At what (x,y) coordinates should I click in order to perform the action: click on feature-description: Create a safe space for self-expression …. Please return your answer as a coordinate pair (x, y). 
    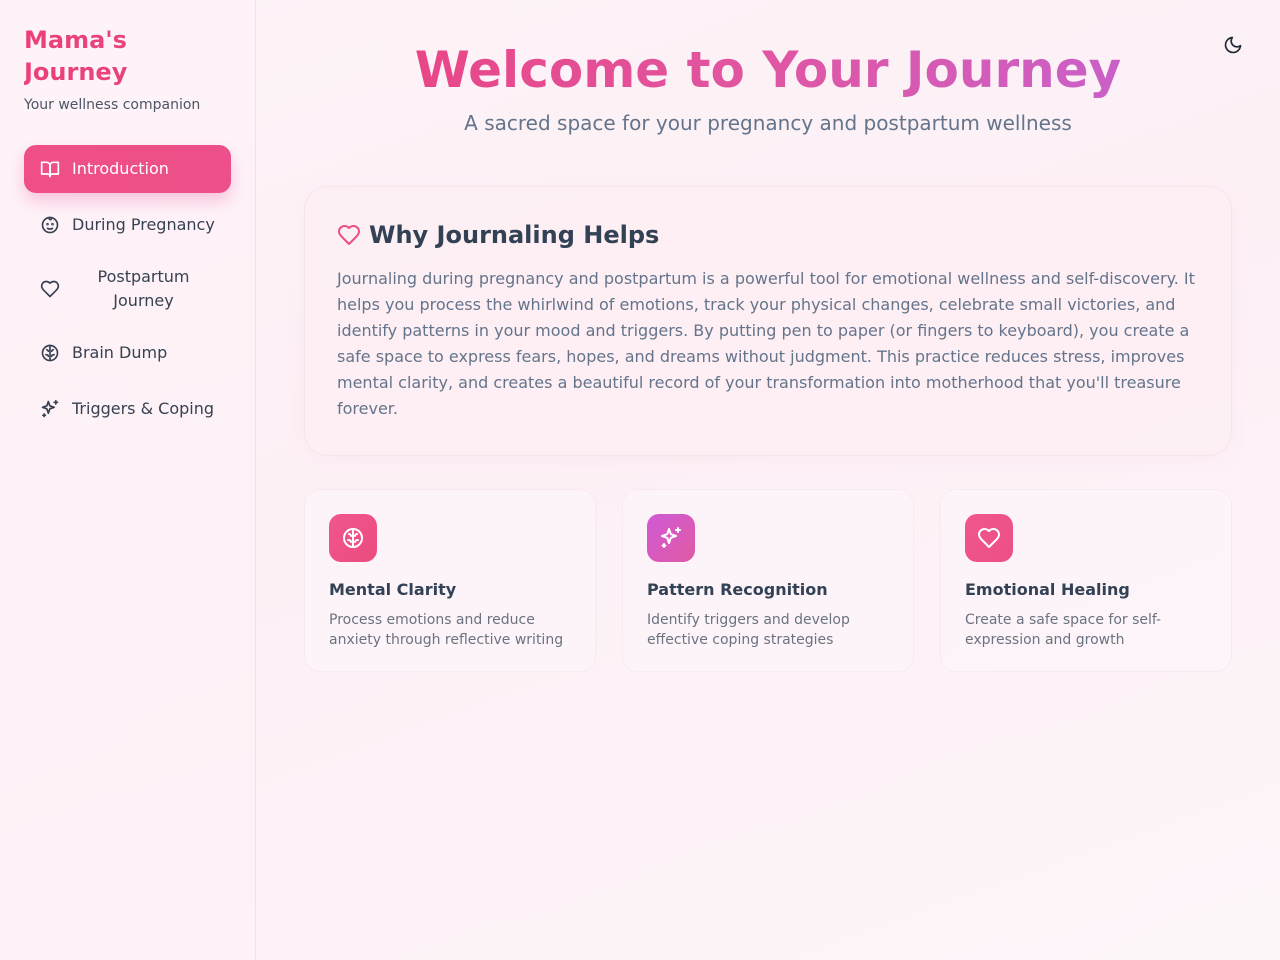
    Looking at the image, I should click on (1063, 630).